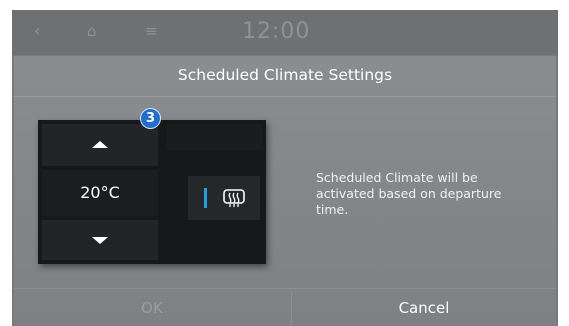 The image size is (569, 326). Describe the element at coordinates (424, 308) in the screenshot. I see `cancel-button: Cancel` at that location.